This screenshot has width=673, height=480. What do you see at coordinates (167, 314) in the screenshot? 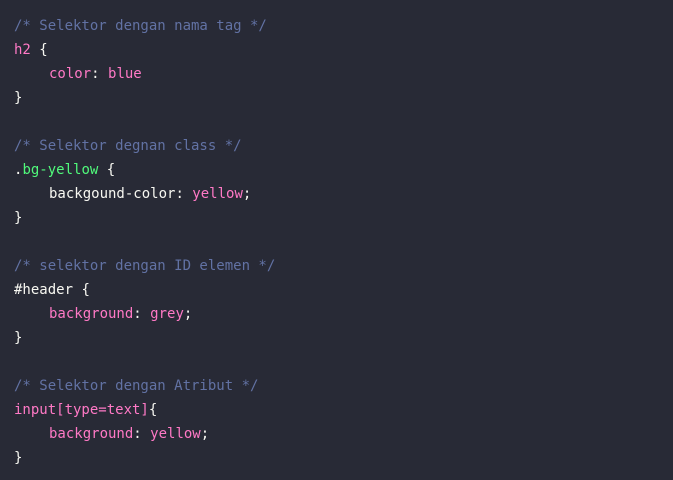
I see `css-value: grey` at bounding box center [167, 314].